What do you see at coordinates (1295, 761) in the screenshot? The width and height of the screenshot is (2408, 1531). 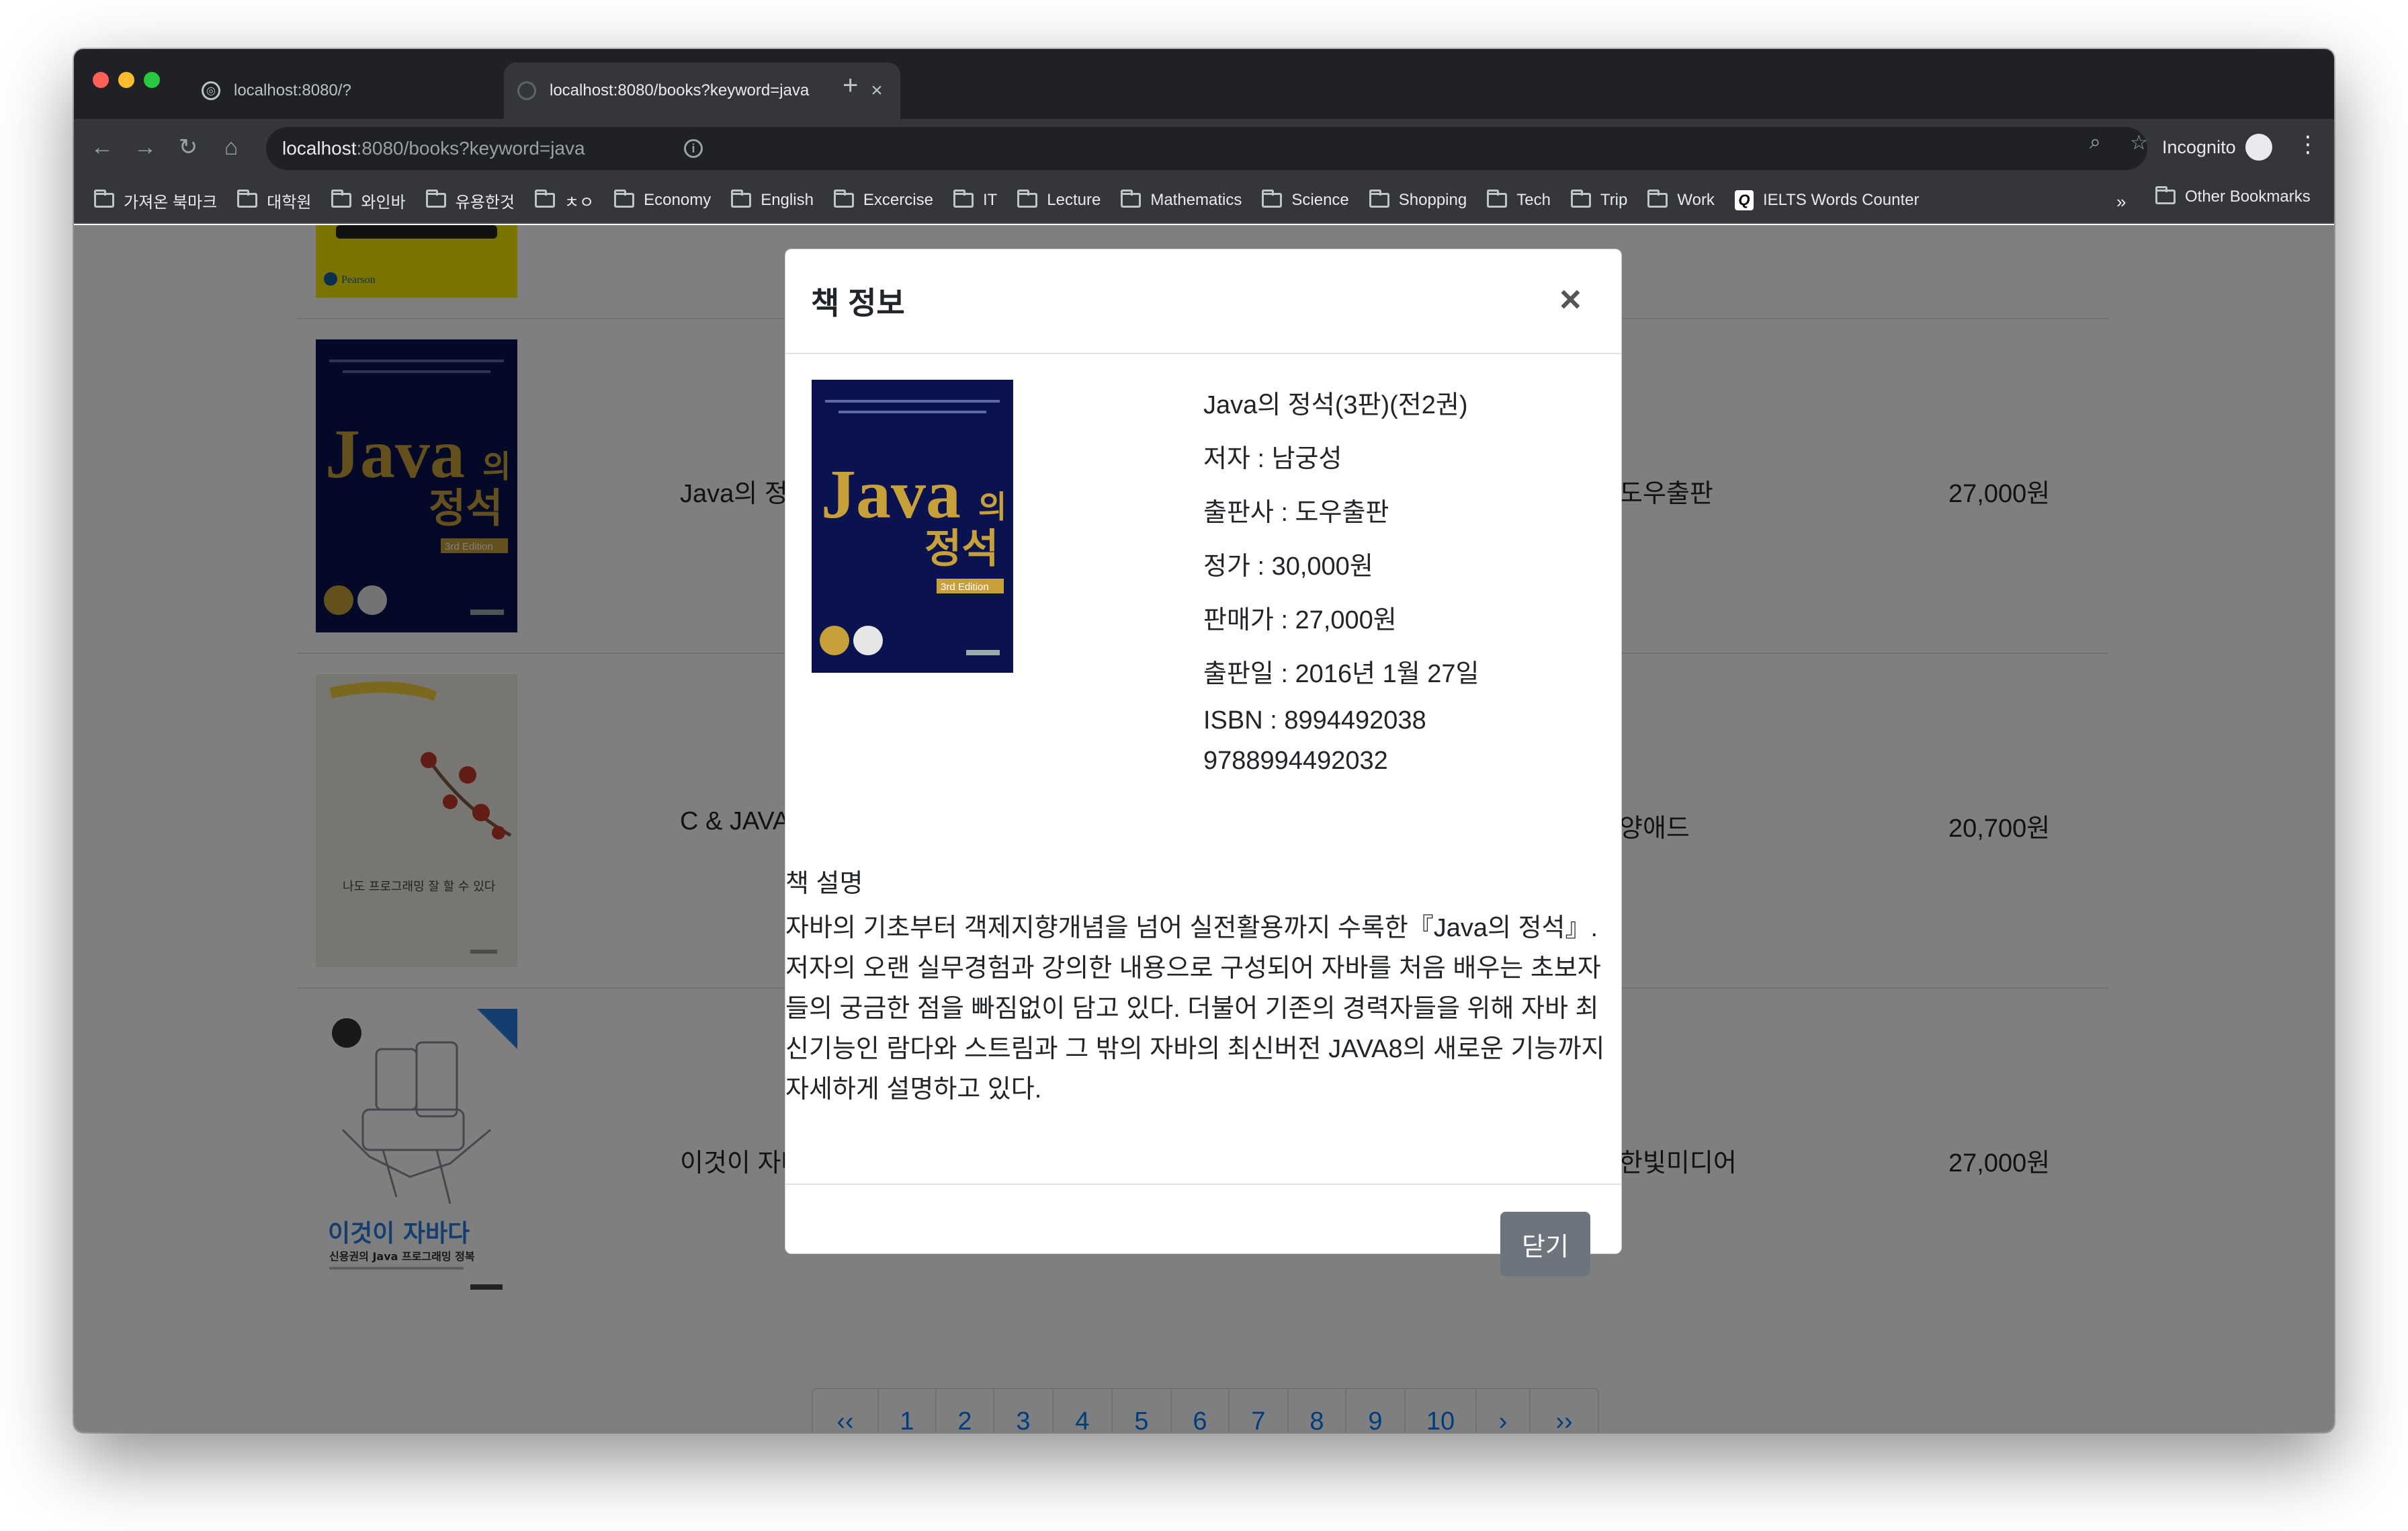 I see `book-isbn13: 9788994492032` at bounding box center [1295, 761].